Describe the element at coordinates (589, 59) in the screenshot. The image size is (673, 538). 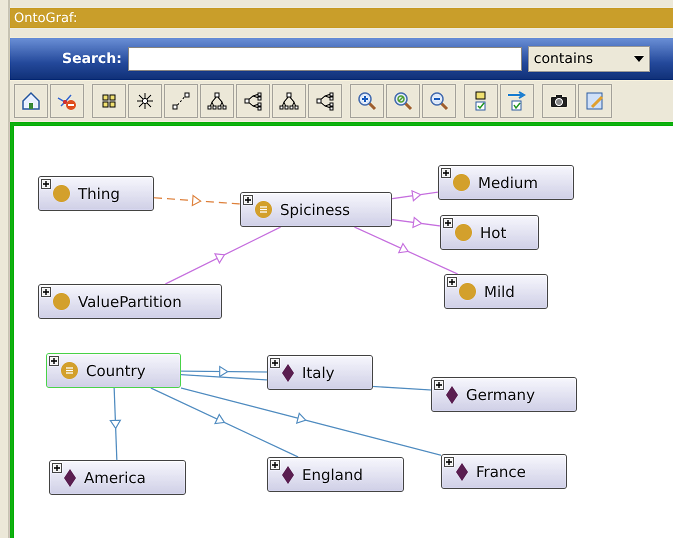
I see `match-mode-dropdown: contains` at that location.